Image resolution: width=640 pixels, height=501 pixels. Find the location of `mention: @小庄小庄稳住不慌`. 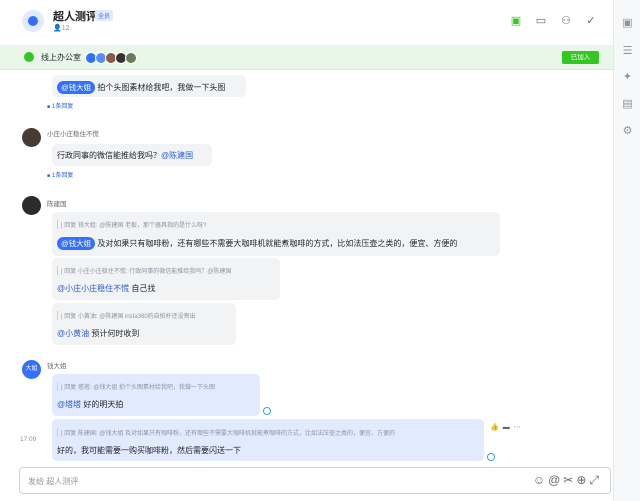

mention: @小庄小庄稳住不慌 is located at coordinates (93, 288).